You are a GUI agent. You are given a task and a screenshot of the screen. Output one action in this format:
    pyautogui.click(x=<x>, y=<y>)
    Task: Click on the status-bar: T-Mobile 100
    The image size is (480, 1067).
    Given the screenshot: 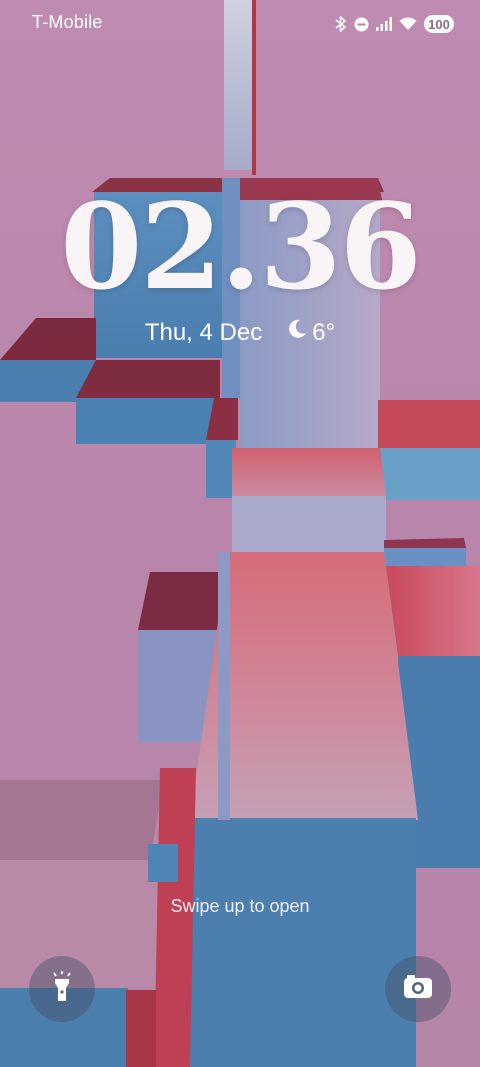 What is the action you would take?
    pyautogui.click(x=240, y=24)
    